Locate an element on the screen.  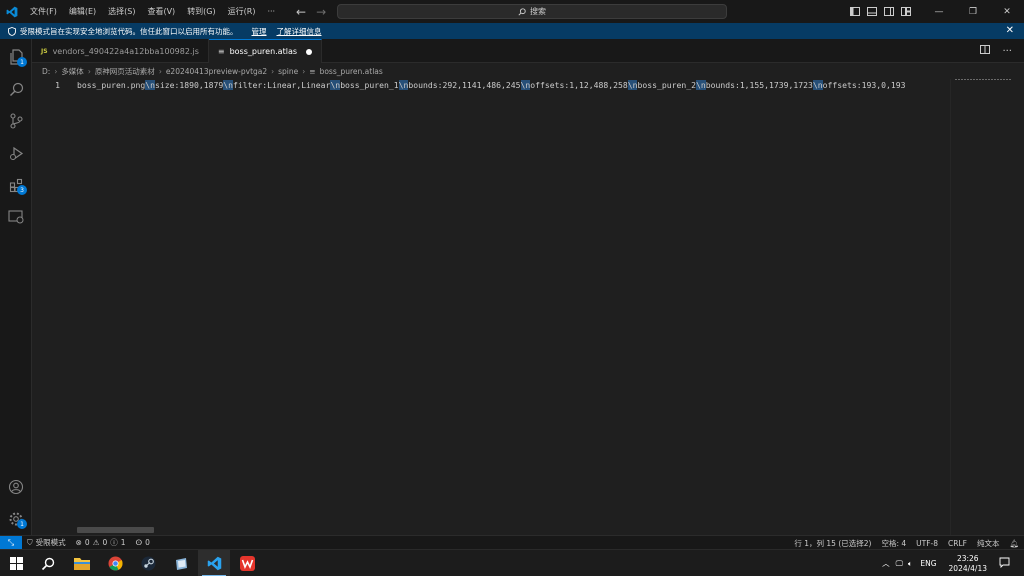
network-icon: 🖵︎ is located at coordinates (899, 564).